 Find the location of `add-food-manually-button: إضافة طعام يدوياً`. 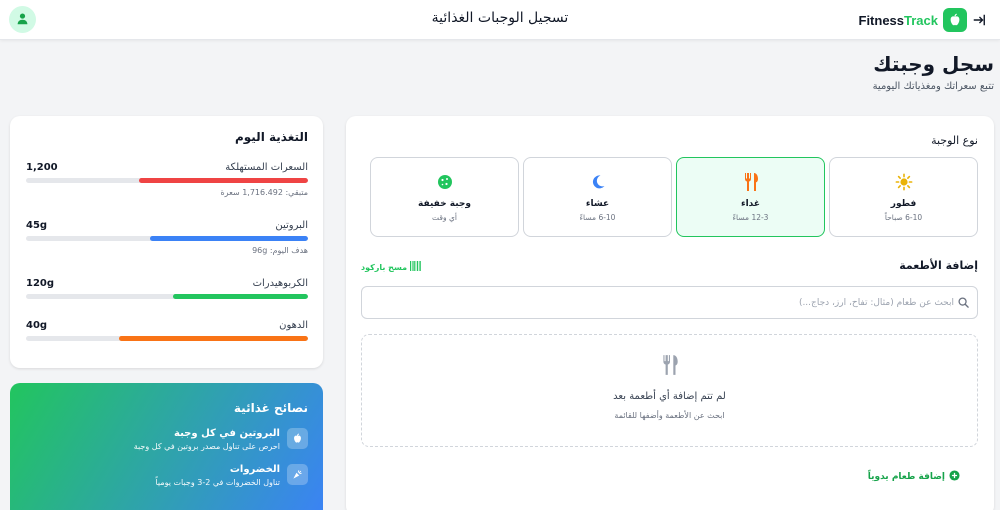

add-food-manually-button: إضافة طعام يدوياً is located at coordinates (914, 477).